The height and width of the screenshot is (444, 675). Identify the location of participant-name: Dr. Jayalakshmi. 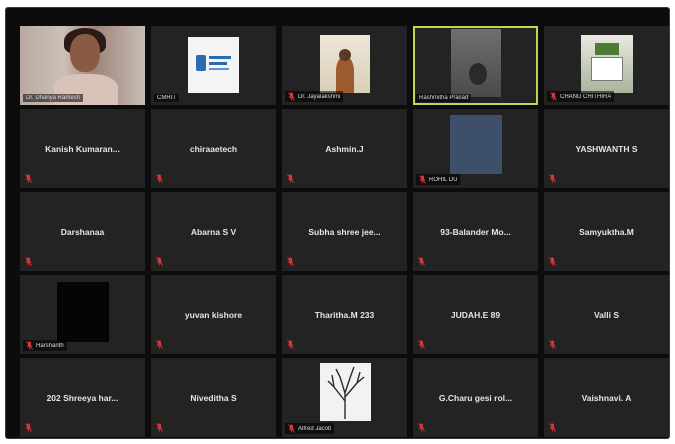
(319, 96).